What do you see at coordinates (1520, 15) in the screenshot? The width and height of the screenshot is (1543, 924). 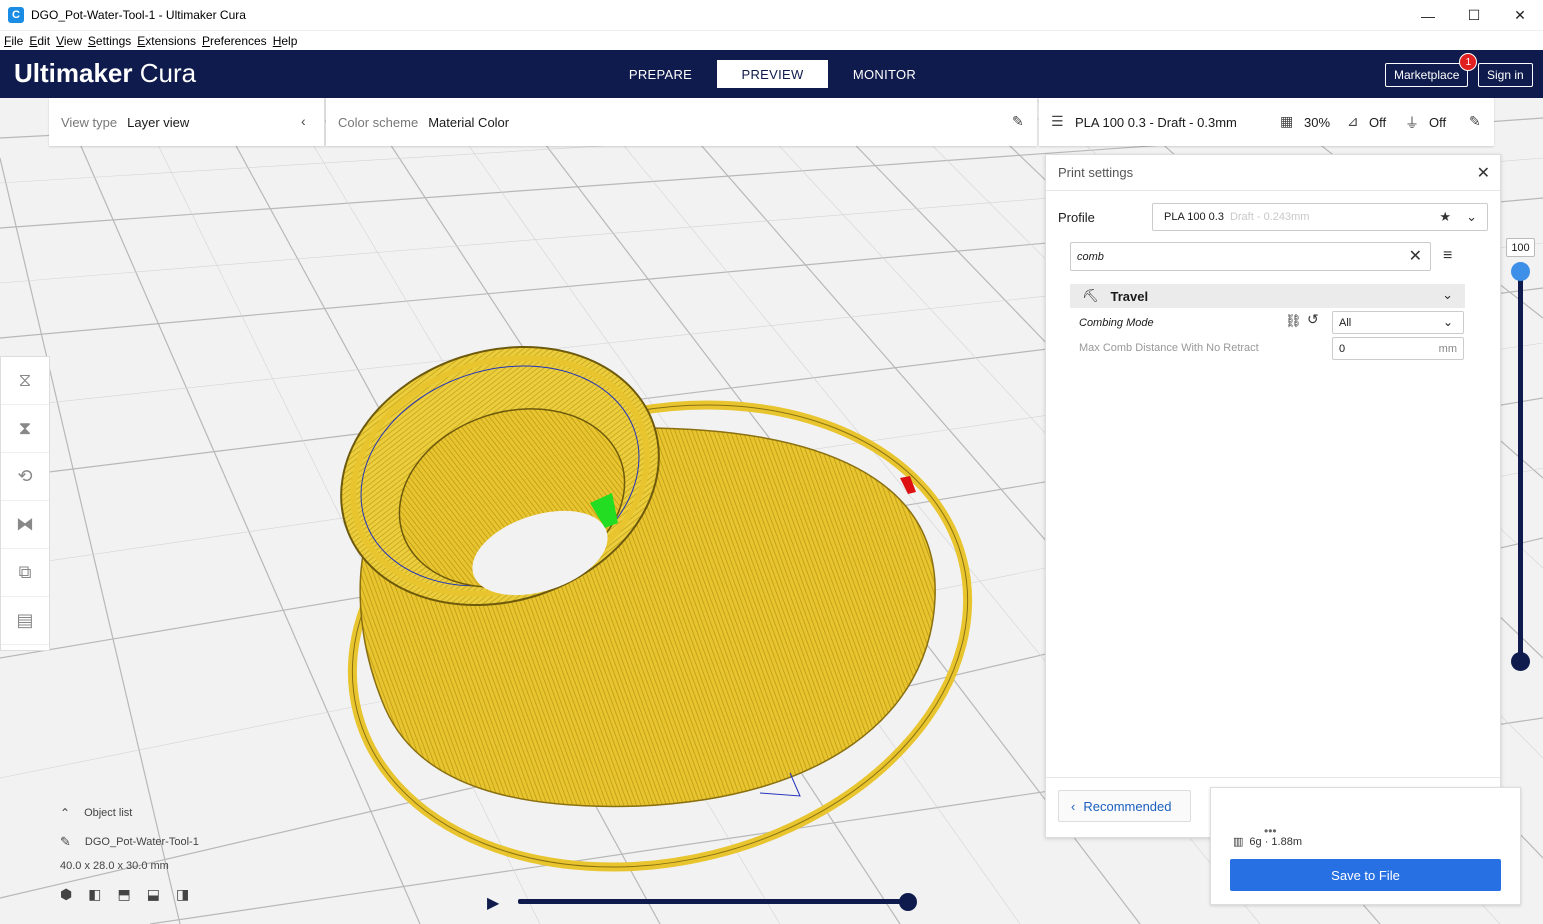 I see `close-window-button: ✕` at bounding box center [1520, 15].